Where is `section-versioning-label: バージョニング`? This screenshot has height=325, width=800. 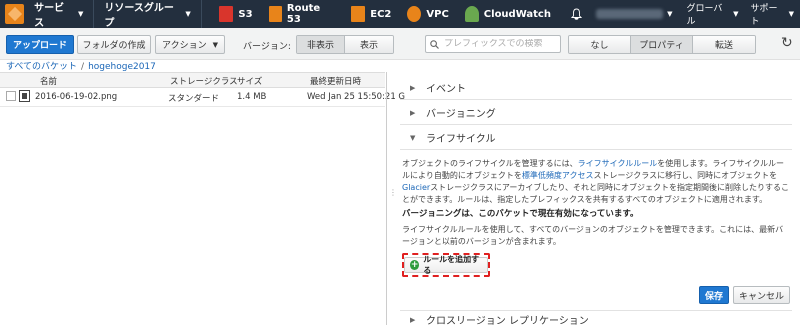
section-versioning-label: バージョニング is located at coordinates (461, 114).